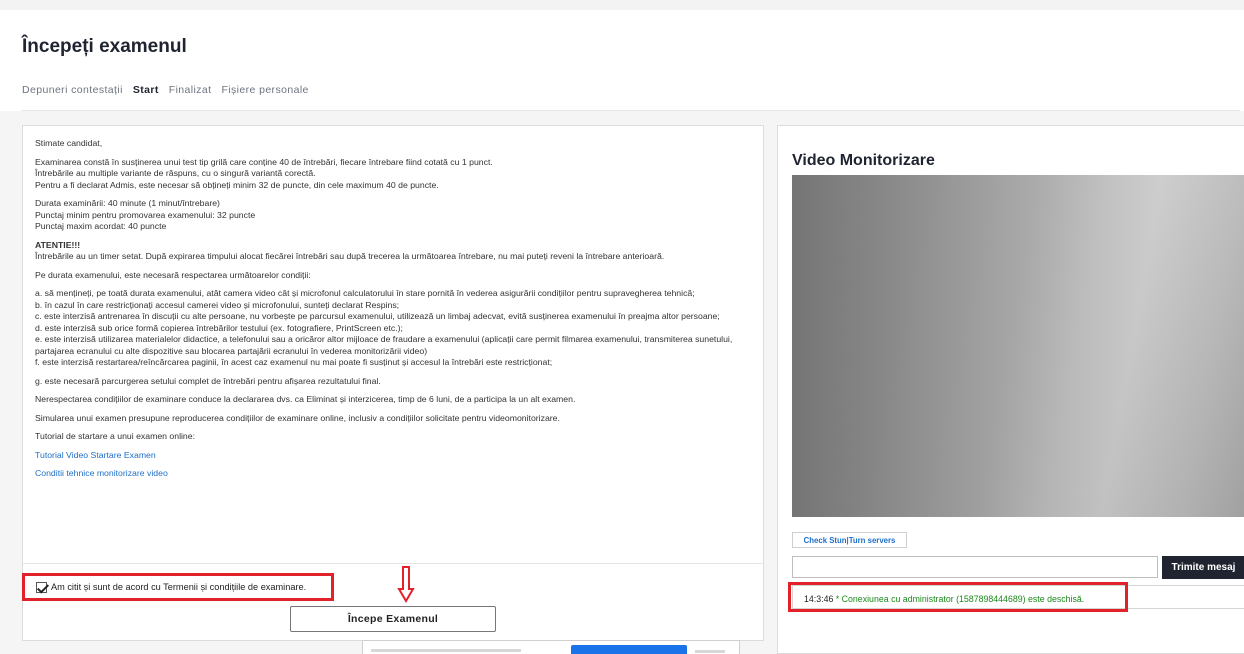 This screenshot has height=654, width=1244. What do you see at coordinates (58, 244) in the screenshot?
I see `attention-title: ATENTIE!!!` at bounding box center [58, 244].